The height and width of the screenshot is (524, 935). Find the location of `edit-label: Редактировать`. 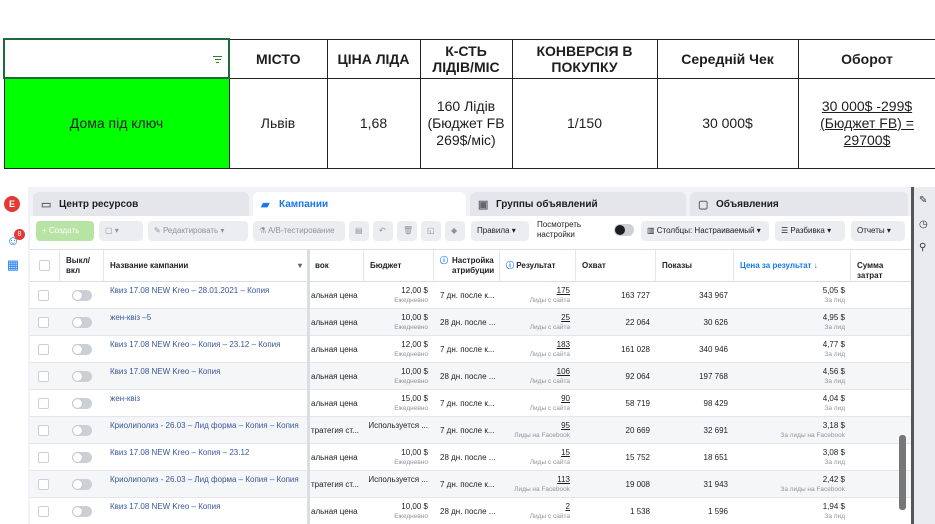

edit-label: Редактировать is located at coordinates (190, 230).